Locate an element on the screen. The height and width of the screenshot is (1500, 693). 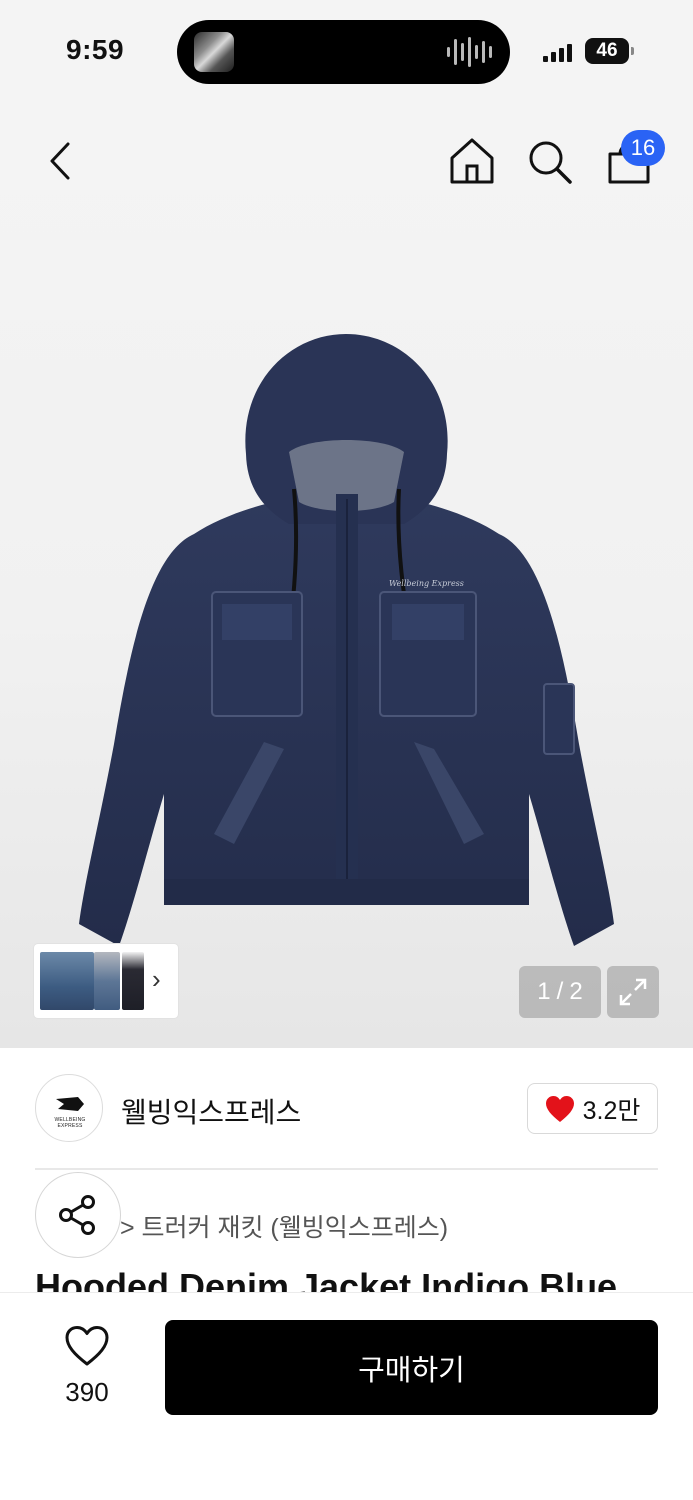
brand-name: 웰빙익스프레스 is located at coordinates (211, 1111).